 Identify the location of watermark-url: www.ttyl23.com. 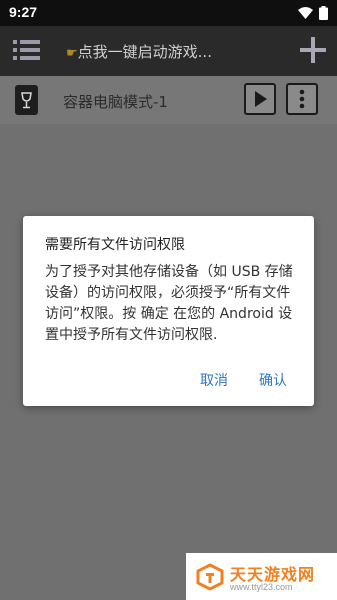
(261, 587).